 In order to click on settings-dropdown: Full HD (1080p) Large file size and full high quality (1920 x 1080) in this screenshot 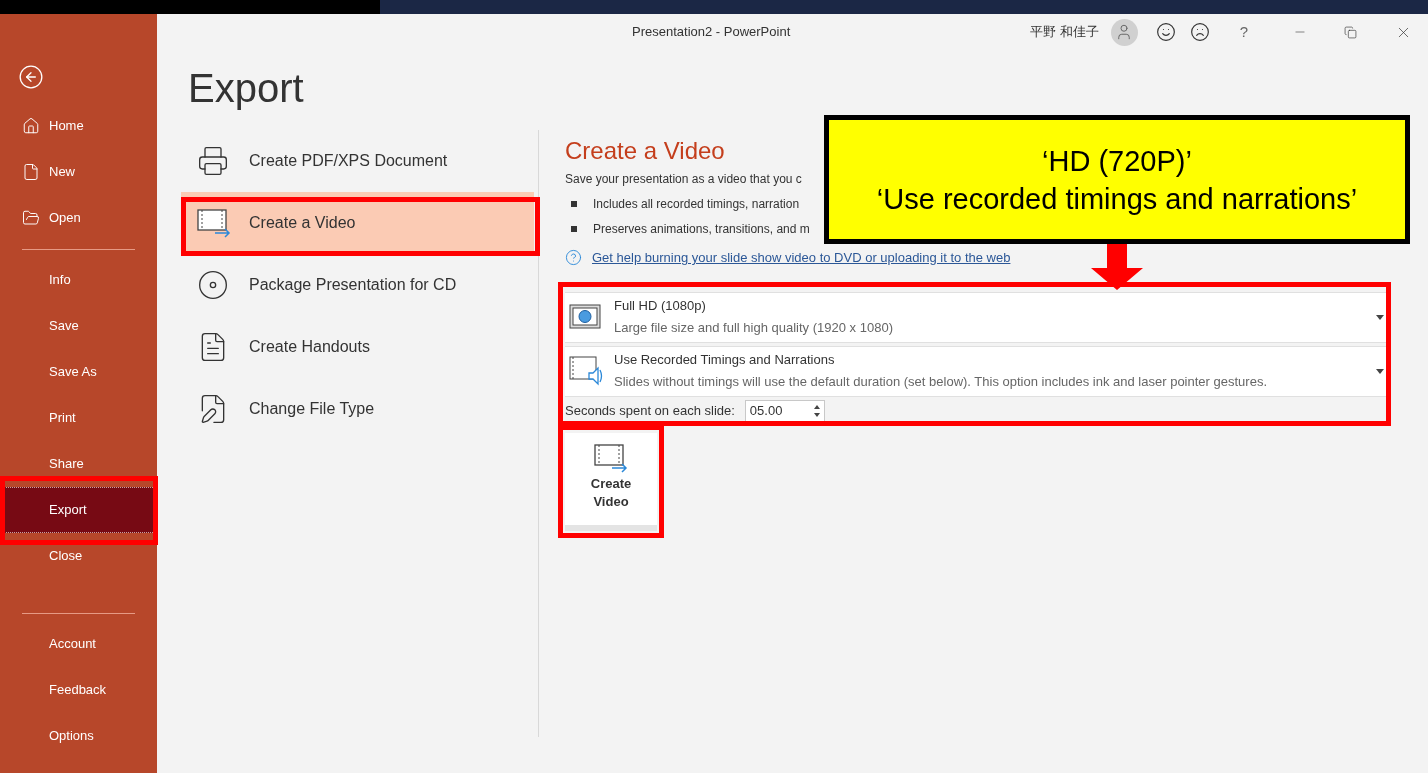, I will do `click(975, 317)`.